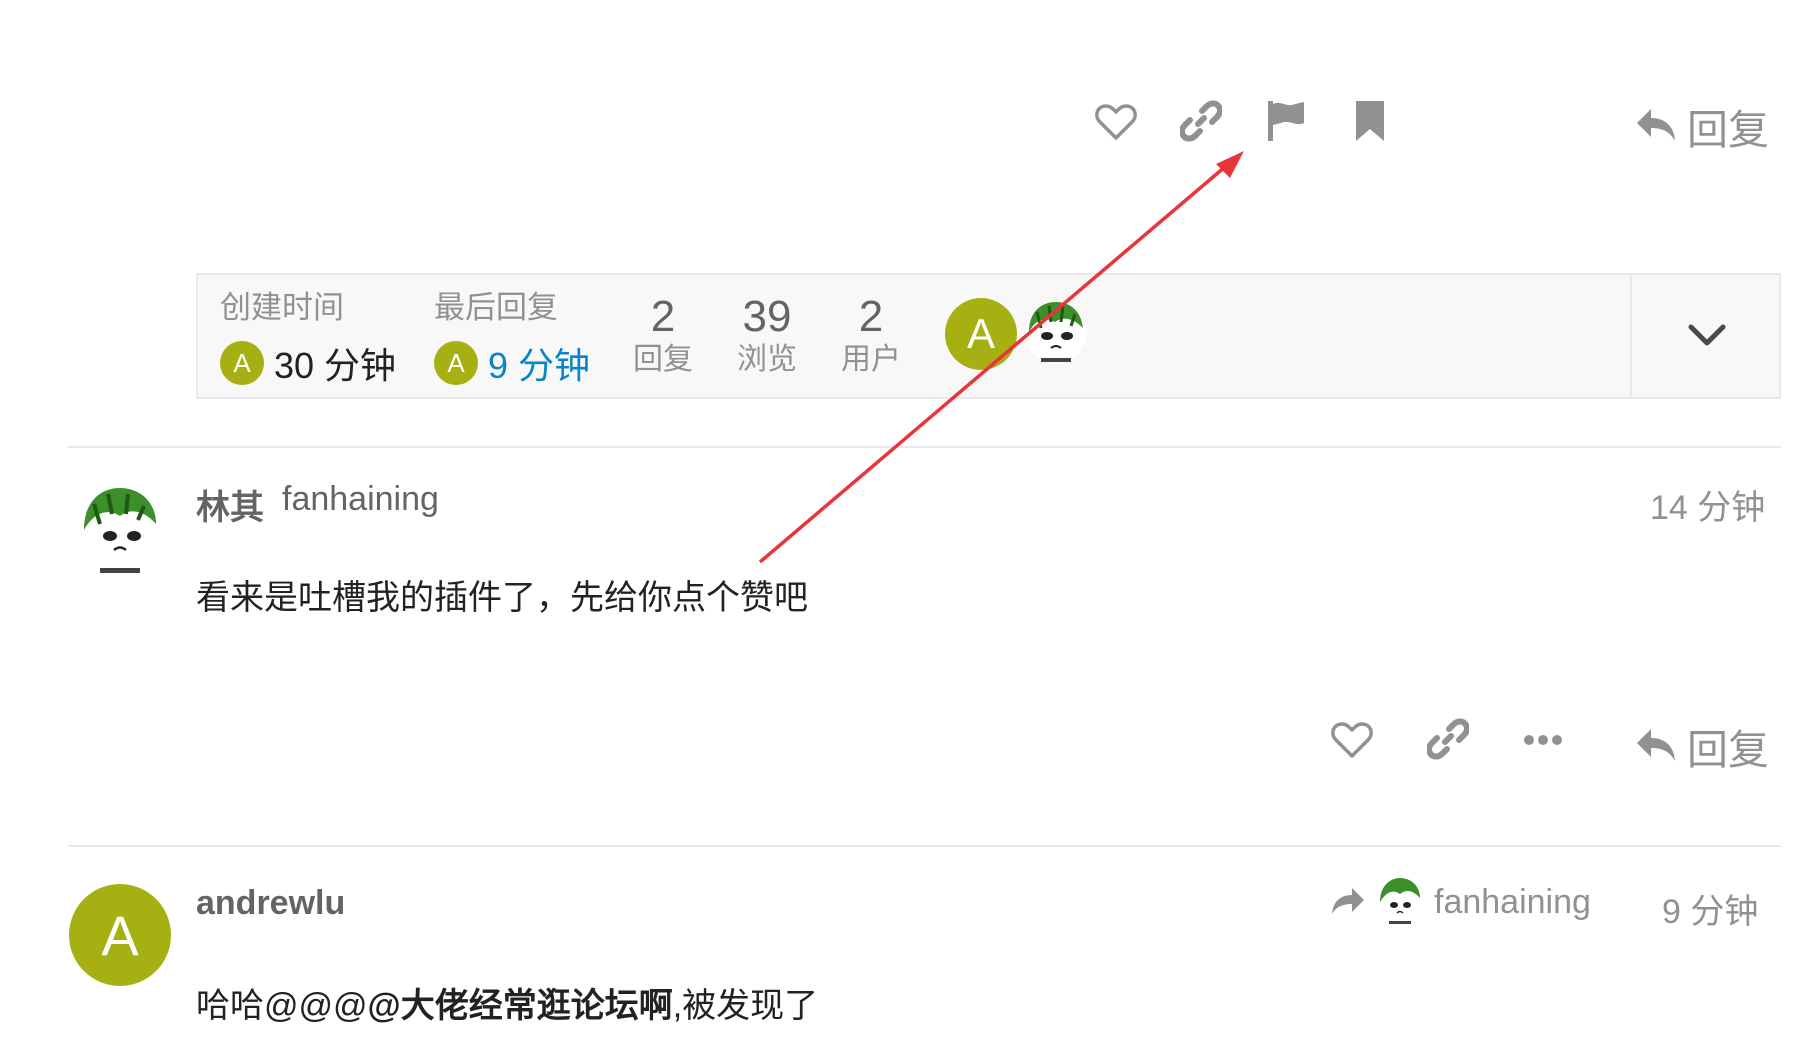 The height and width of the screenshot is (1050, 1807). I want to click on stat-replies: 2 回复, so click(663, 336).